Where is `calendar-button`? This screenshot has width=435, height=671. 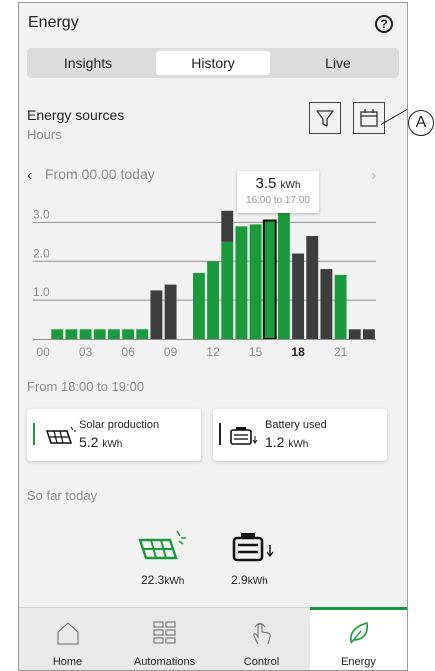
calendar-button is located at coordinates (369, 118).